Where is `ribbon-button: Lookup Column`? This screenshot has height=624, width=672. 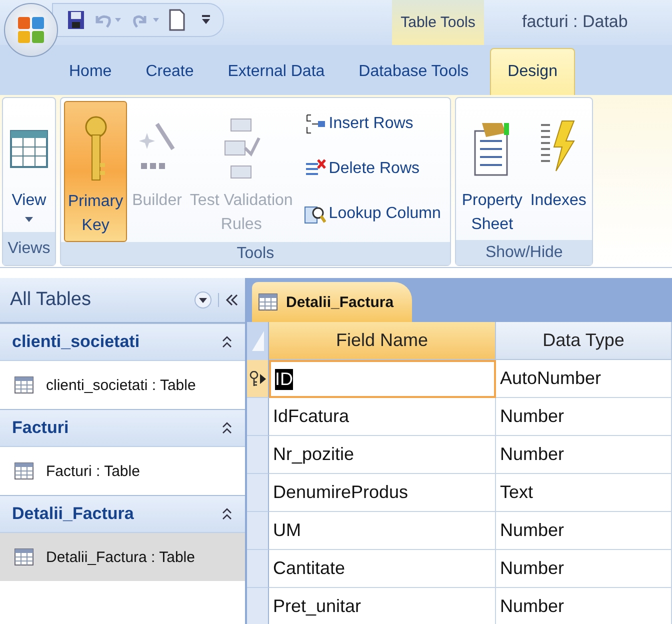
ribbon-button: Lookup Column is located at coordinates (372, 213).